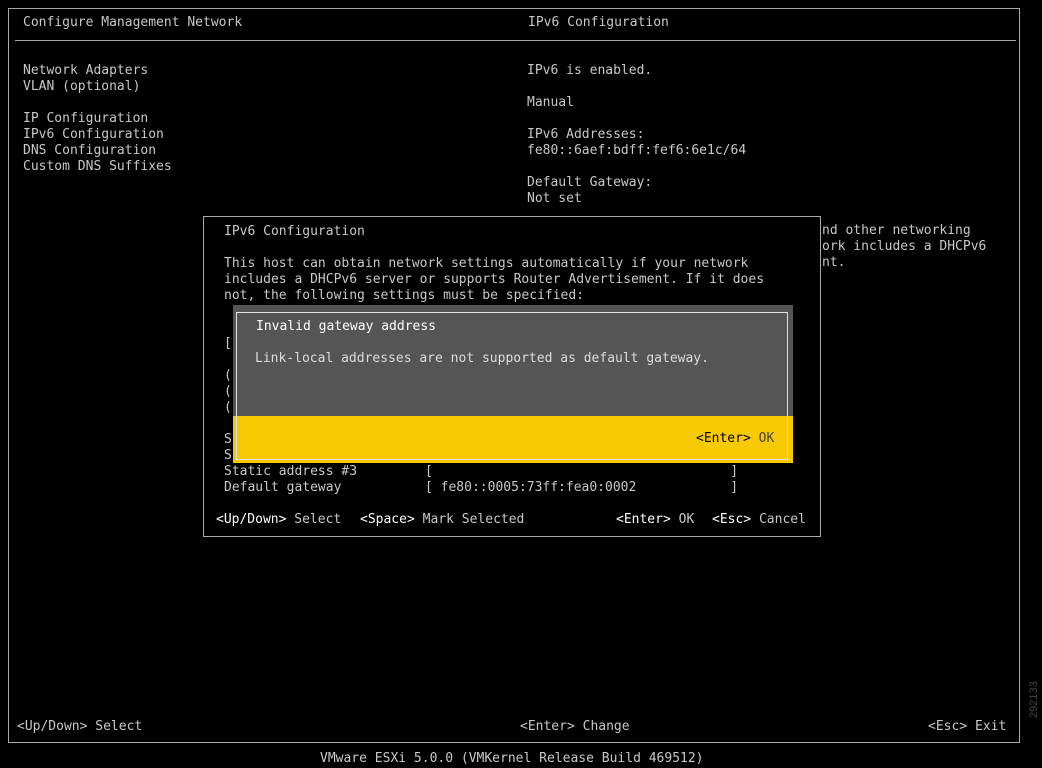 Image resolution: width=1042 pixels, height=768 pixels. I want to click on dialog-title: IPv6 Configuration, so click(294, 231).